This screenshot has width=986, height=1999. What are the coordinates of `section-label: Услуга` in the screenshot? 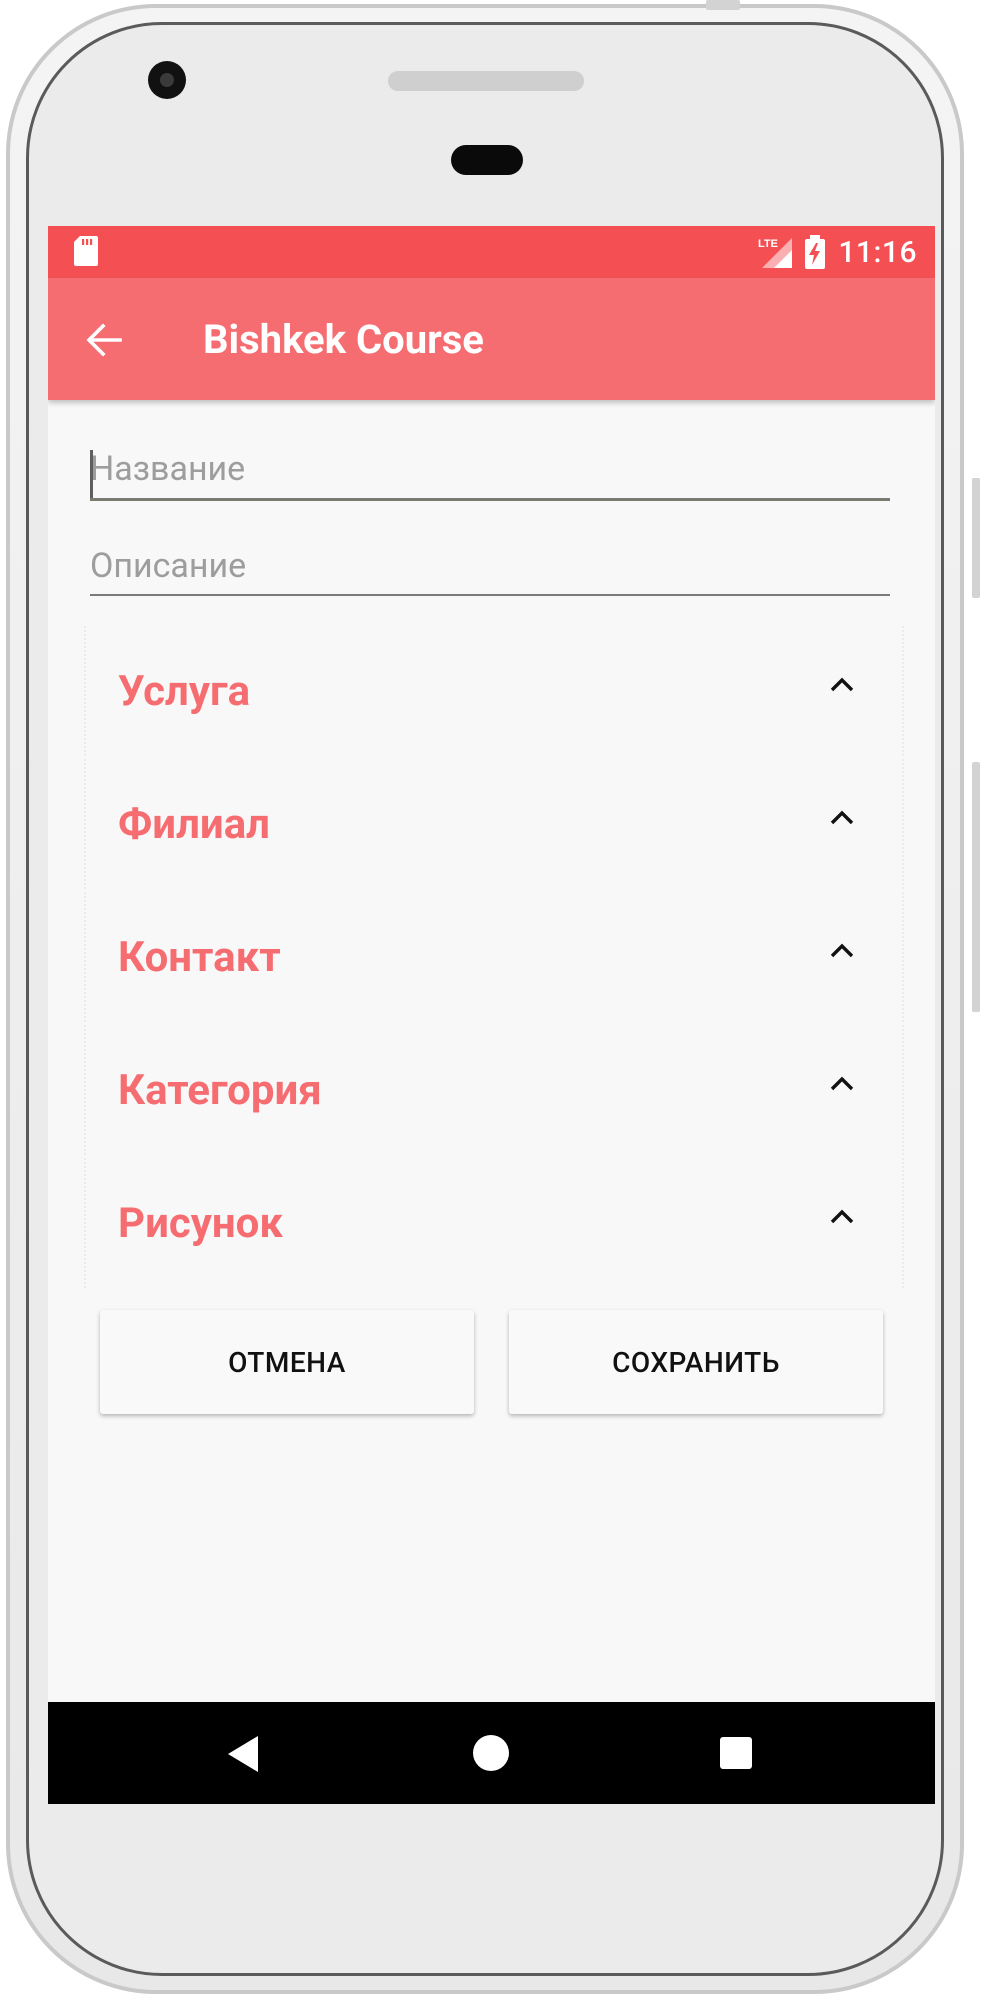 It's located at (184, 691).